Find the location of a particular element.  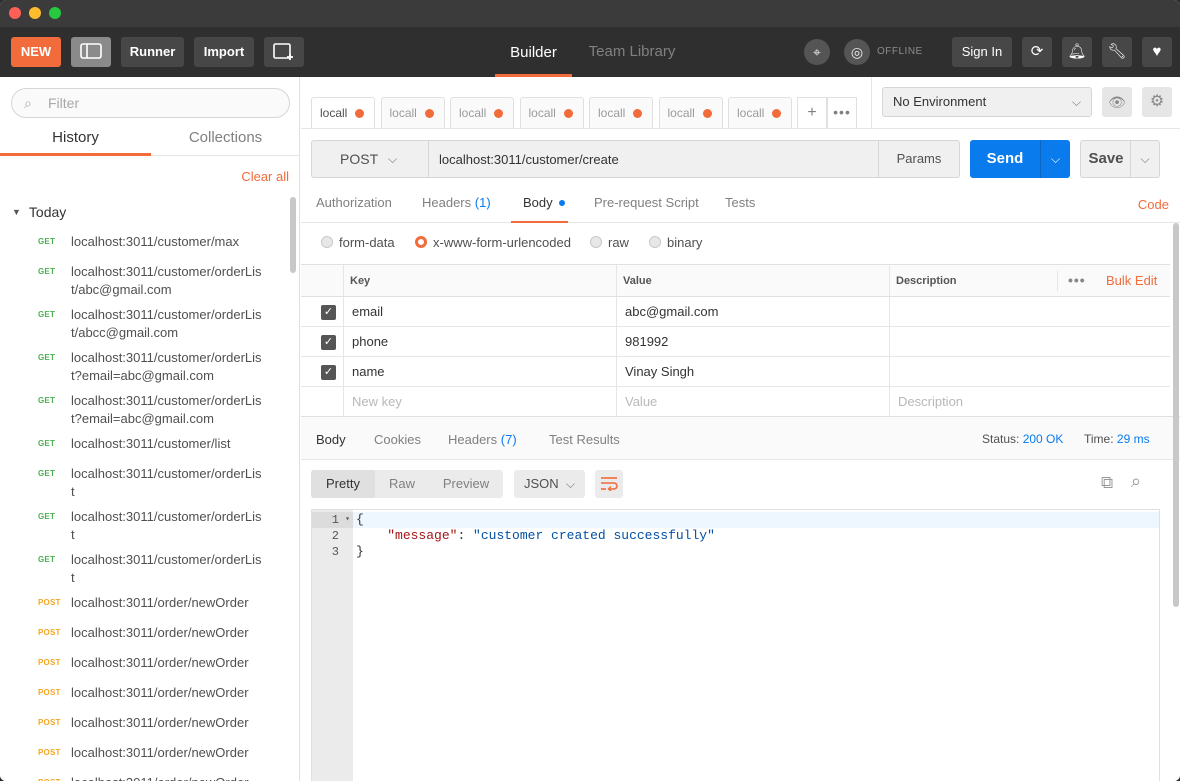

params-button: Params is located at coordinates (919, 159).